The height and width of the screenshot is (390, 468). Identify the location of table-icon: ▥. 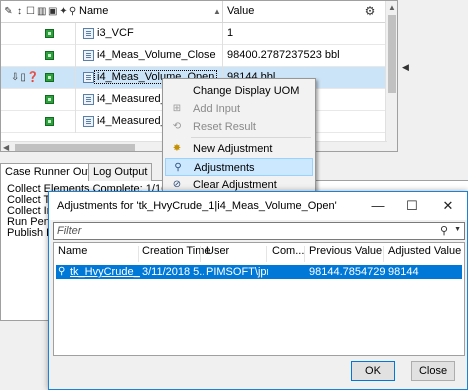
(41, 11).